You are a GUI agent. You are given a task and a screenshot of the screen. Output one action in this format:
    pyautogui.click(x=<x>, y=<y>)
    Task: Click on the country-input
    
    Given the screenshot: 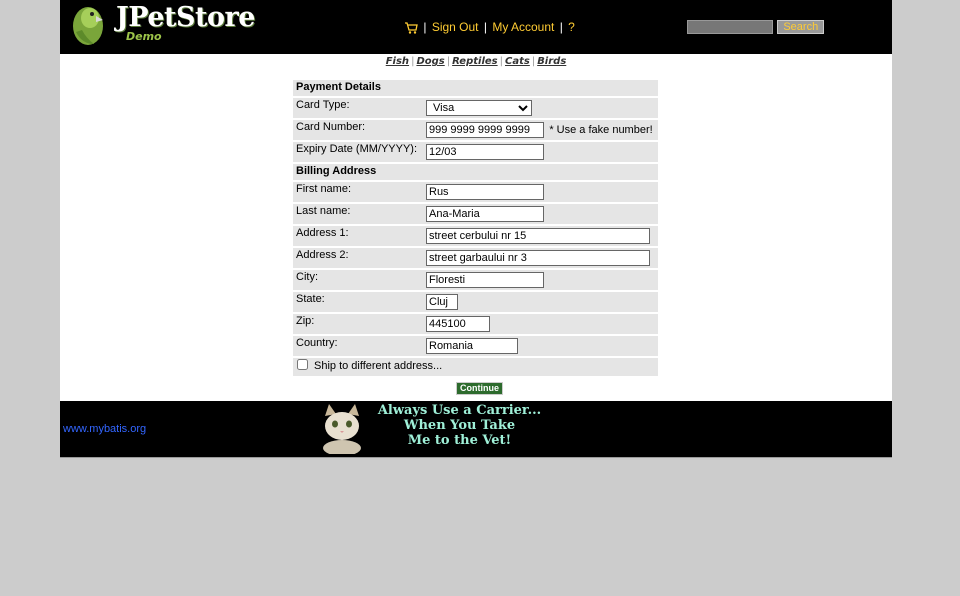 What is the action you would take?
    pyautogui.click(x=472, y=346)
    